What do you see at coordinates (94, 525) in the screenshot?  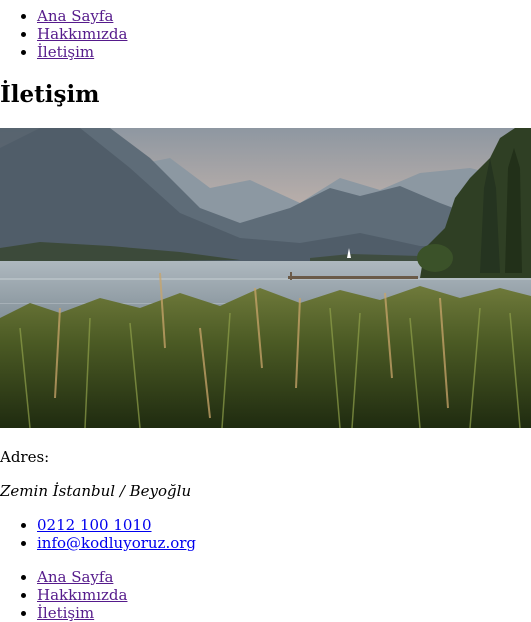 I see `phone-link: 0212 100 1010` at bounding box center [94, 525].